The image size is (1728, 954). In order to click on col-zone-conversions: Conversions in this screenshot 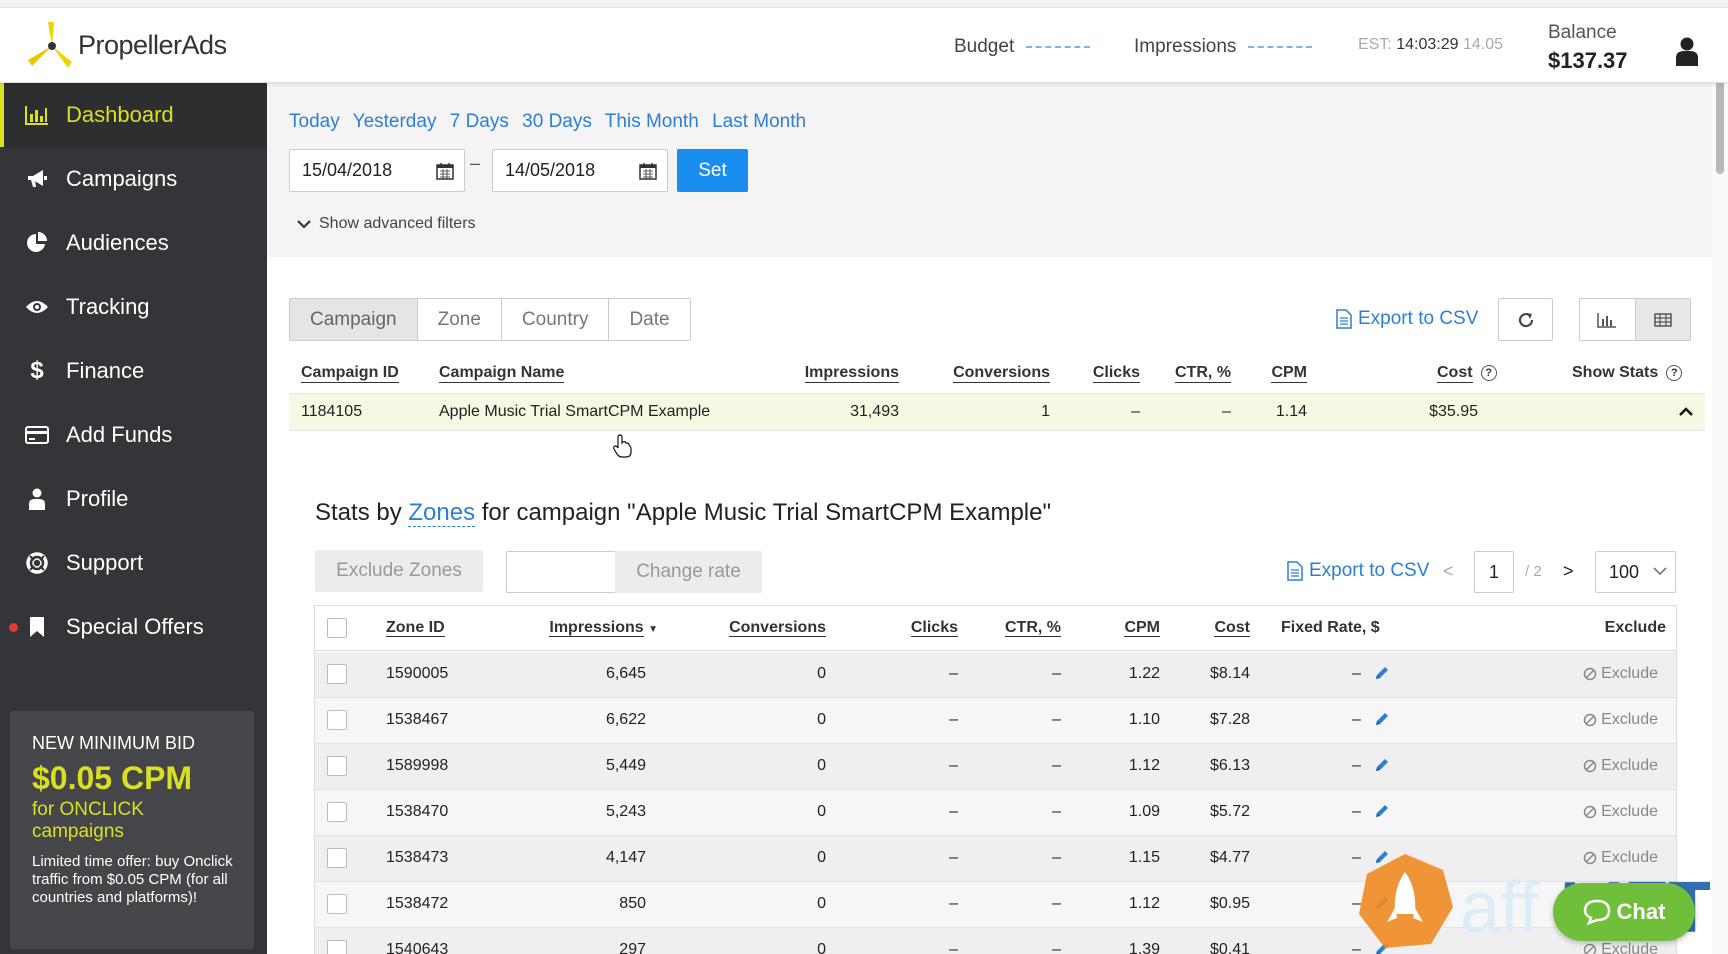, I will do `click(777, 628)`.